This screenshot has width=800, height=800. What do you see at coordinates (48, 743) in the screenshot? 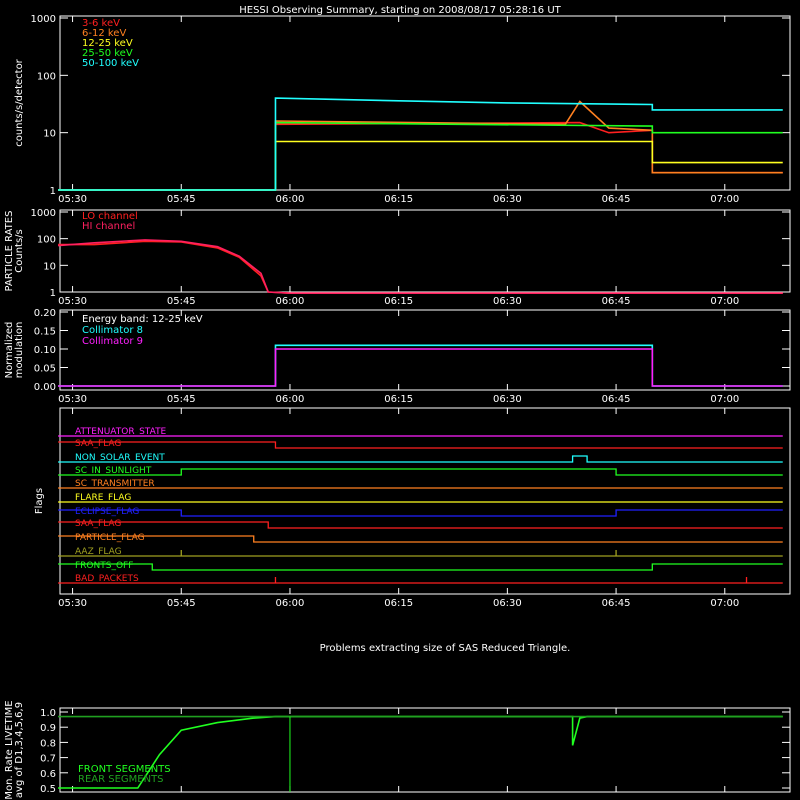
I see `y-tick-label: 0.8` at bounding box center [48, 743].